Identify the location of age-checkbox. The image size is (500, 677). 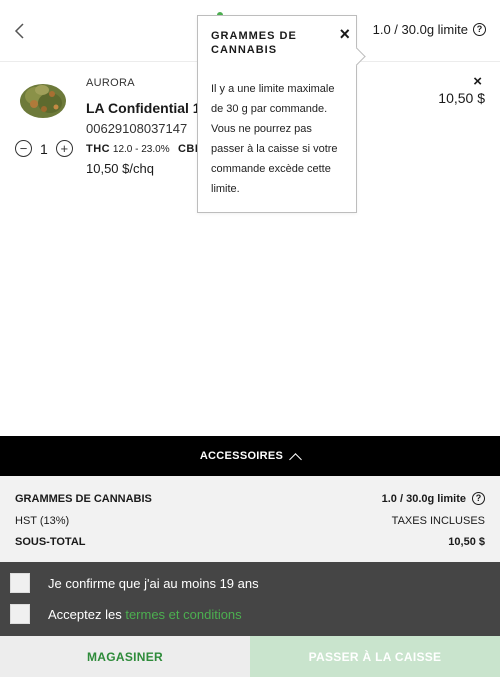
(20, 583).